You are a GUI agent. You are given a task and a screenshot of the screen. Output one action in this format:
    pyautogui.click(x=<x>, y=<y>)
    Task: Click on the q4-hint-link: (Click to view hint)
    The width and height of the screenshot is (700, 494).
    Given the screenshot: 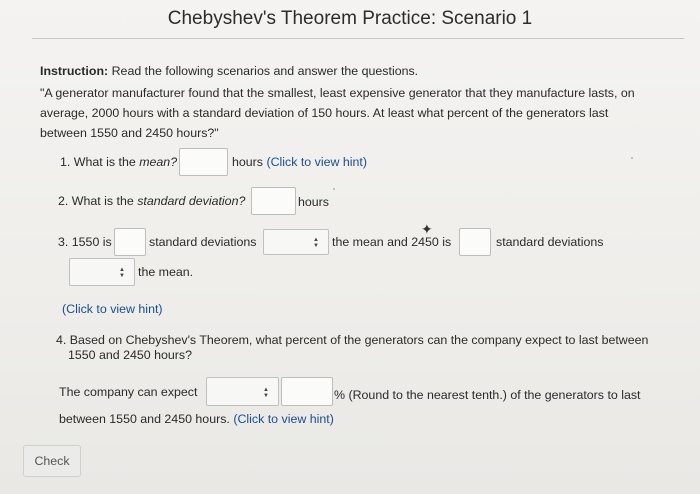 What is the action you would take?
    pyautogui.click(x=283, y=419)
    